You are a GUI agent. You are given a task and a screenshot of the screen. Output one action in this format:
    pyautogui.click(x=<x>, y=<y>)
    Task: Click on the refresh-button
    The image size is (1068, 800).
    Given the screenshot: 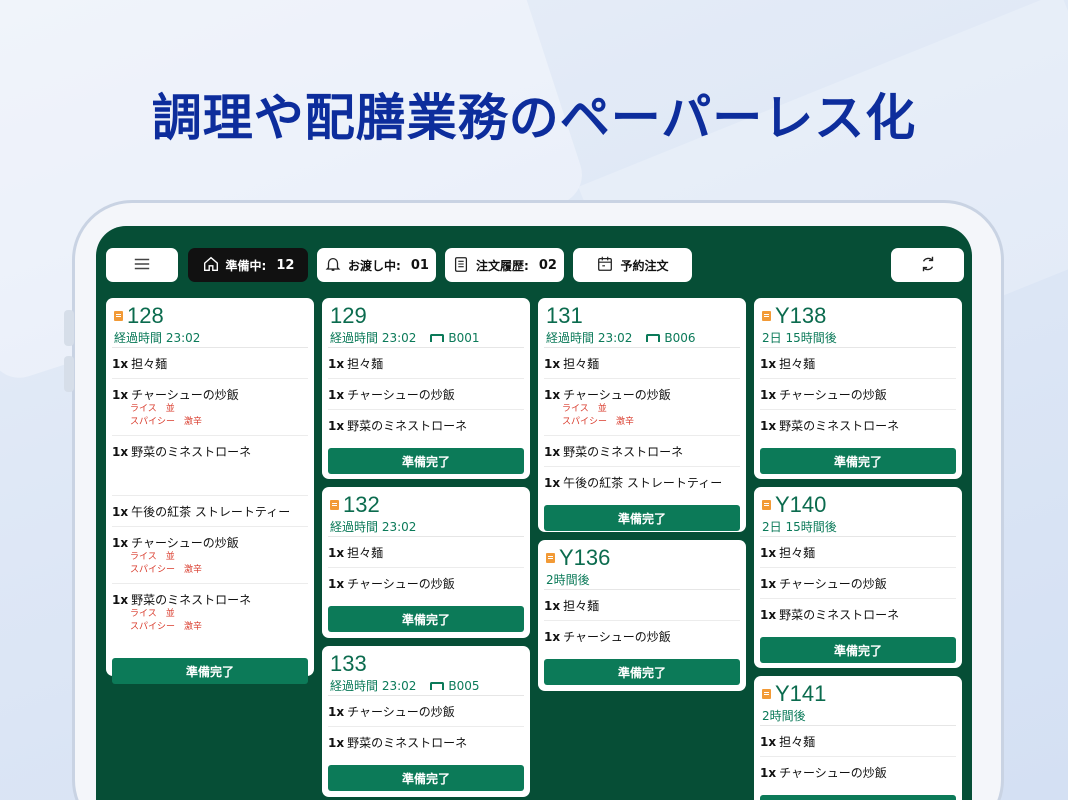 What is the action you would take?
    pyautogui.click(x=927, y=265)
    